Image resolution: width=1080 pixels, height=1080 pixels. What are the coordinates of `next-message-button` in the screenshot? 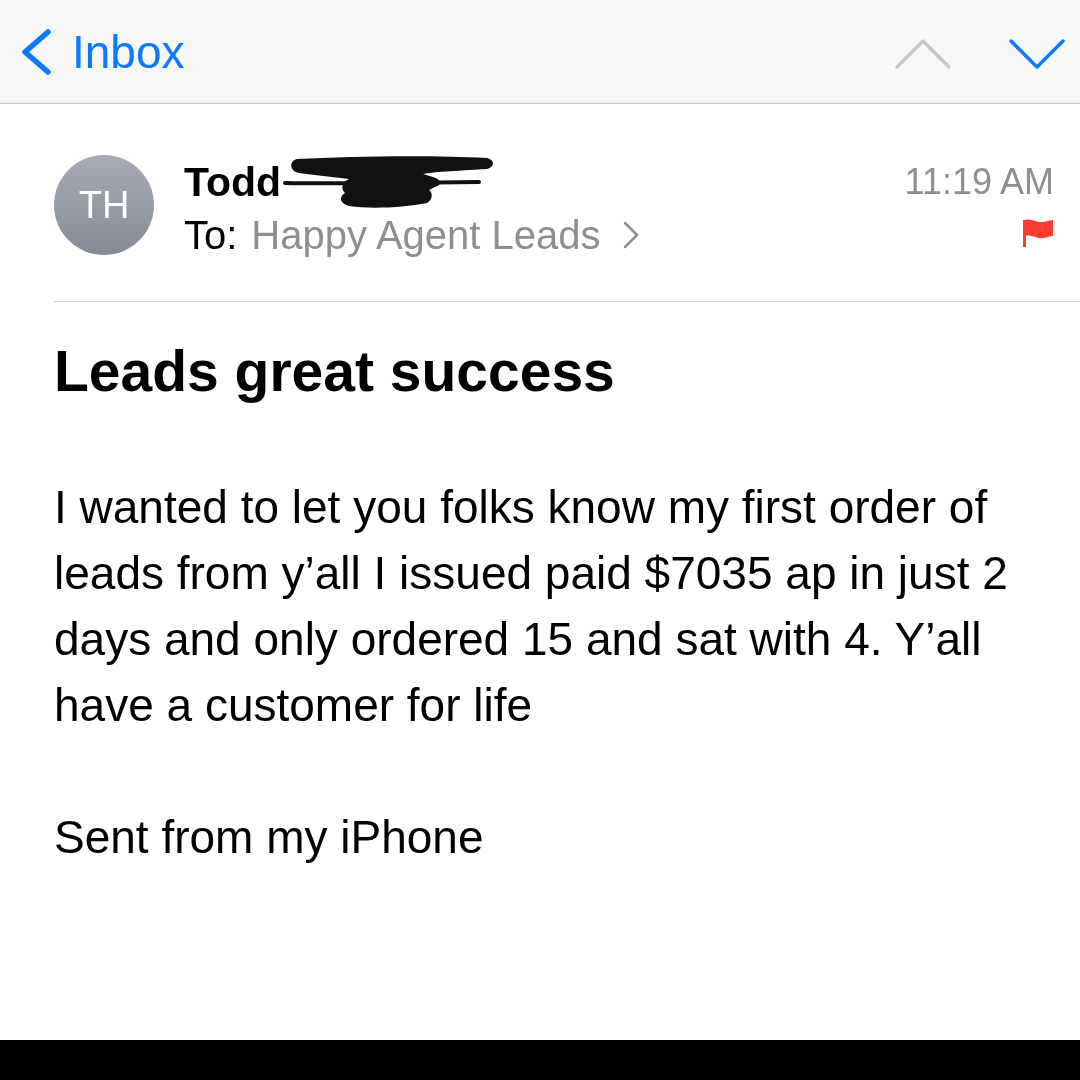 It's located at (1037, 53).